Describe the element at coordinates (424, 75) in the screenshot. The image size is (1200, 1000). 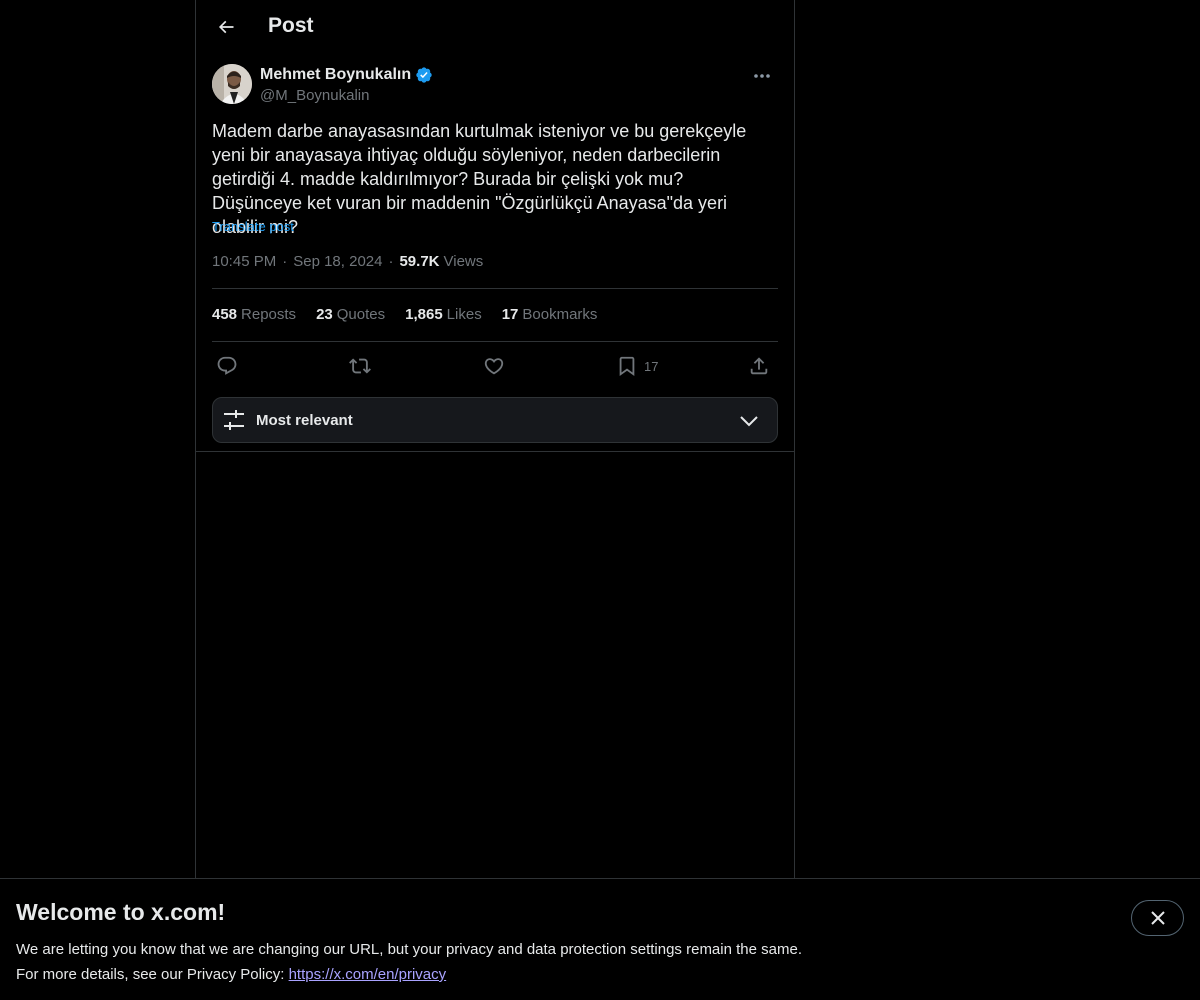
I see `verified-badge-icon` at that location.